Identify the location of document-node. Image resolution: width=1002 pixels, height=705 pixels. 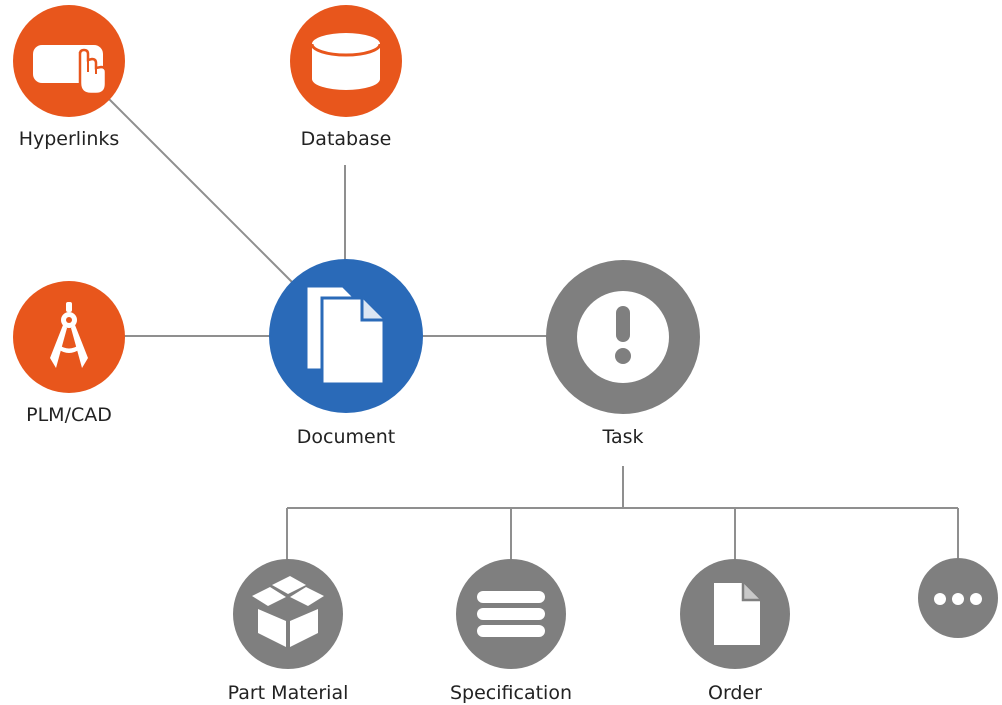
(346, 336).